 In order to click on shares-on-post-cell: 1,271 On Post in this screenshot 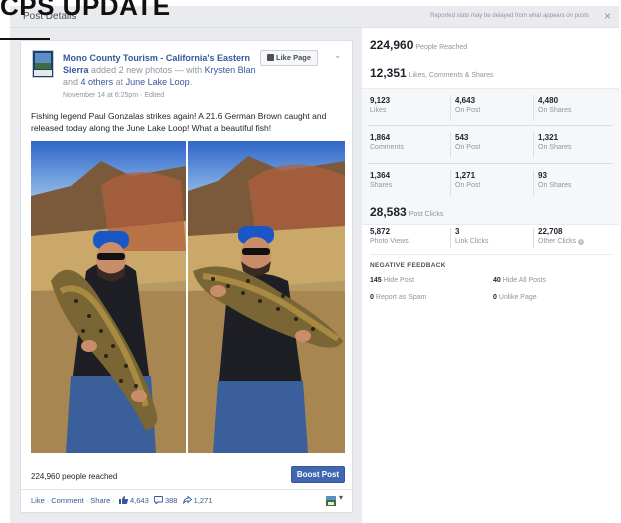, I will do `click(495, 189)`.